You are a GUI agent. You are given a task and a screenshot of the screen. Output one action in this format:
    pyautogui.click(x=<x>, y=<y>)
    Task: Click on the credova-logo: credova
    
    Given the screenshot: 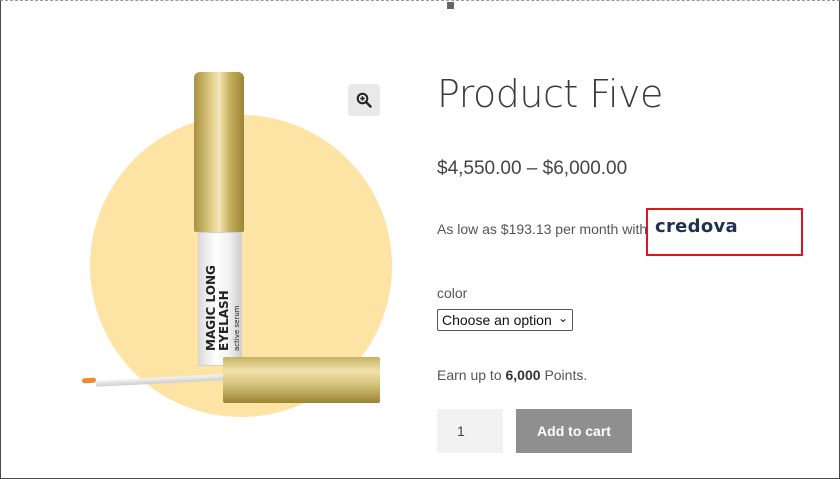 What is the action you would take?
    pyautogui.click(x=696, y=226)
    